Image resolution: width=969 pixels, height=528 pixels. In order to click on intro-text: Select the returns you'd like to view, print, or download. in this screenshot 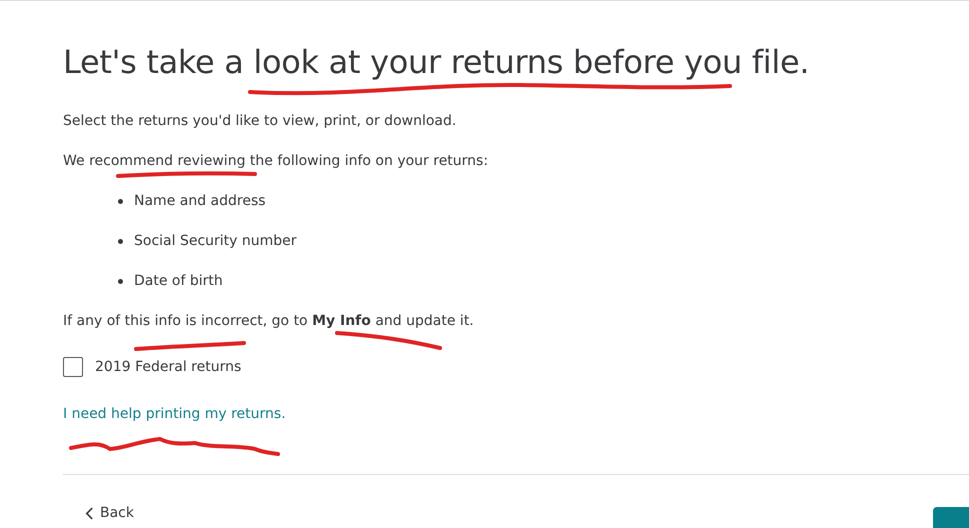, I will do `click(259, 121)`.